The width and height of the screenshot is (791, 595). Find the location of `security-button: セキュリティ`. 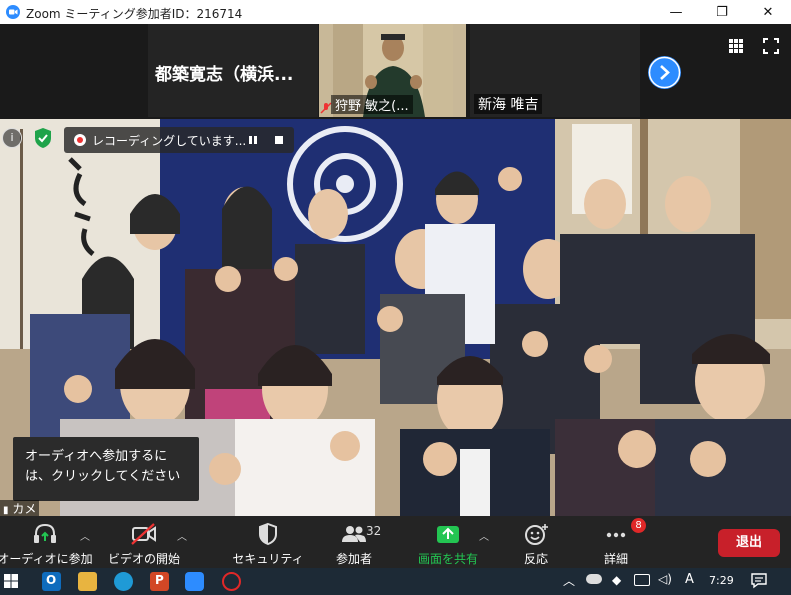

security-button: セキュリティ is located at coordinates (268, 542).